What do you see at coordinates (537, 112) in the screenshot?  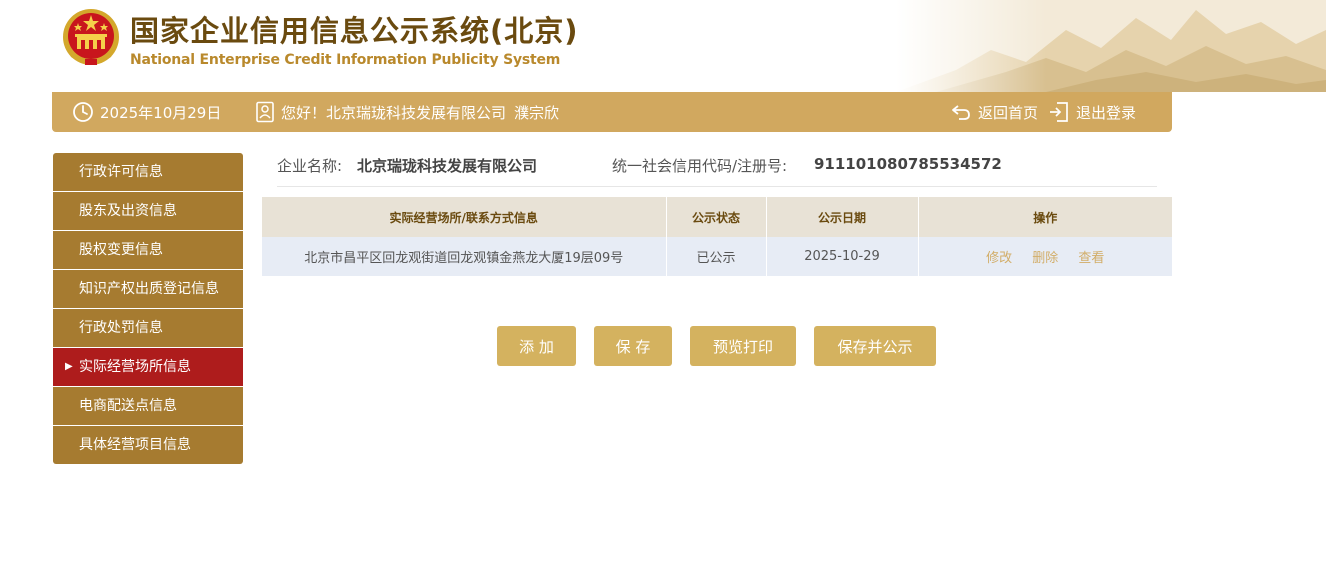 I see `username-text: 濮宗欣` at bounding box center [537, 112].